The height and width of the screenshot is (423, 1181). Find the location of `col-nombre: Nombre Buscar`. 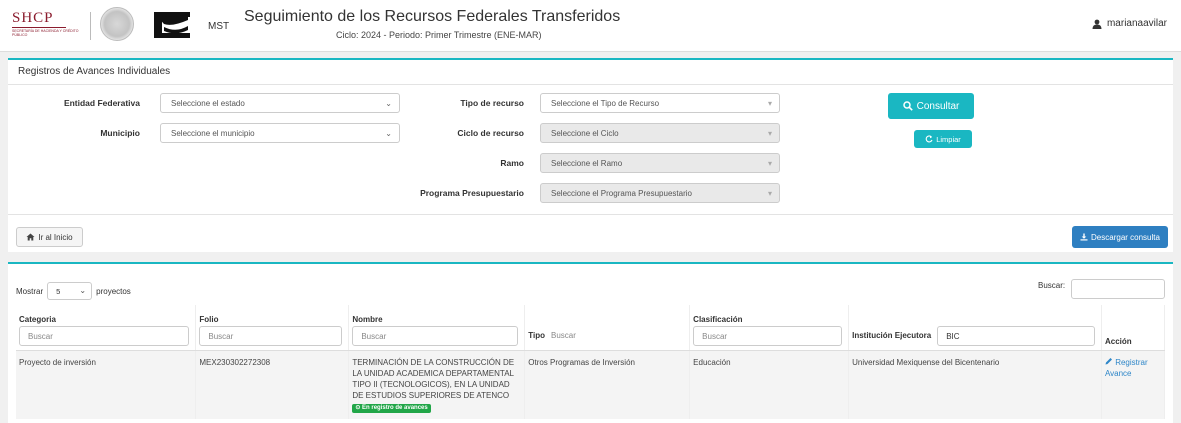

col-nombre: Nombre Buscar is located at coordinates (437, 328).